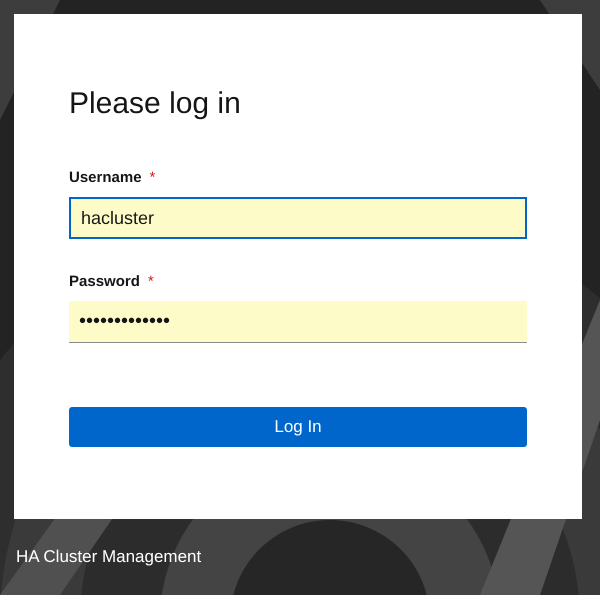 The image size is (600, 595). I want to click on password-field: •••••••••••••, so click(298, 322).